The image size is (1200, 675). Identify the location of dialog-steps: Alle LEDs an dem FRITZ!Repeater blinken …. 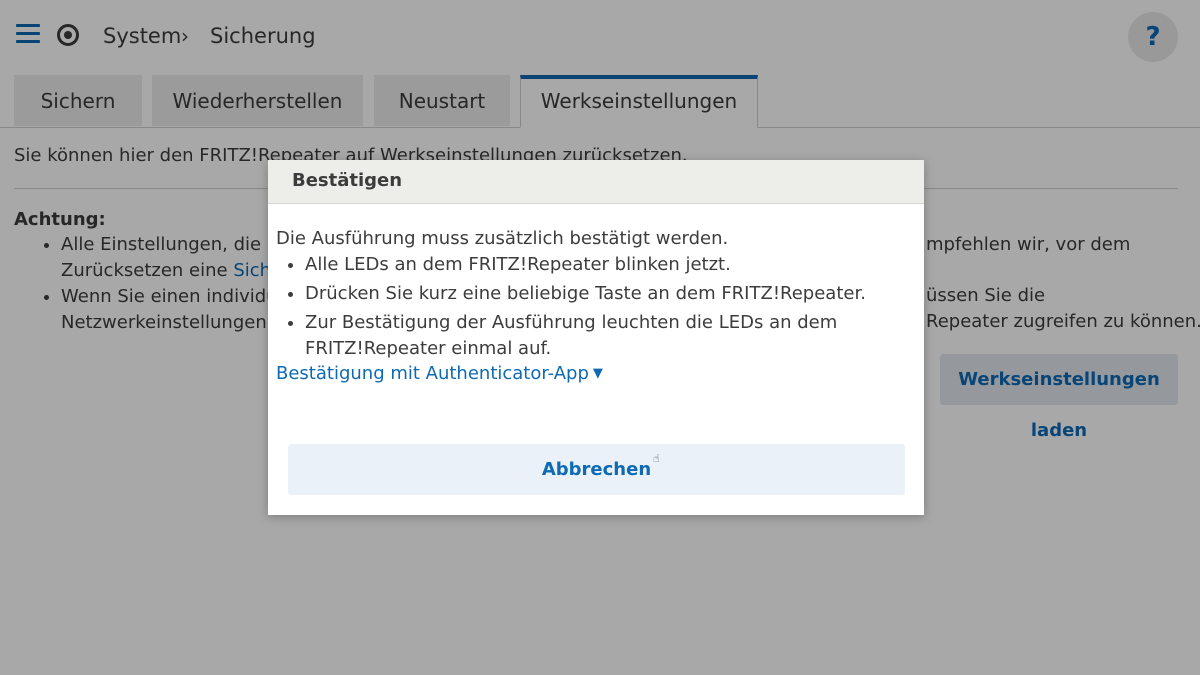
(596, 307).